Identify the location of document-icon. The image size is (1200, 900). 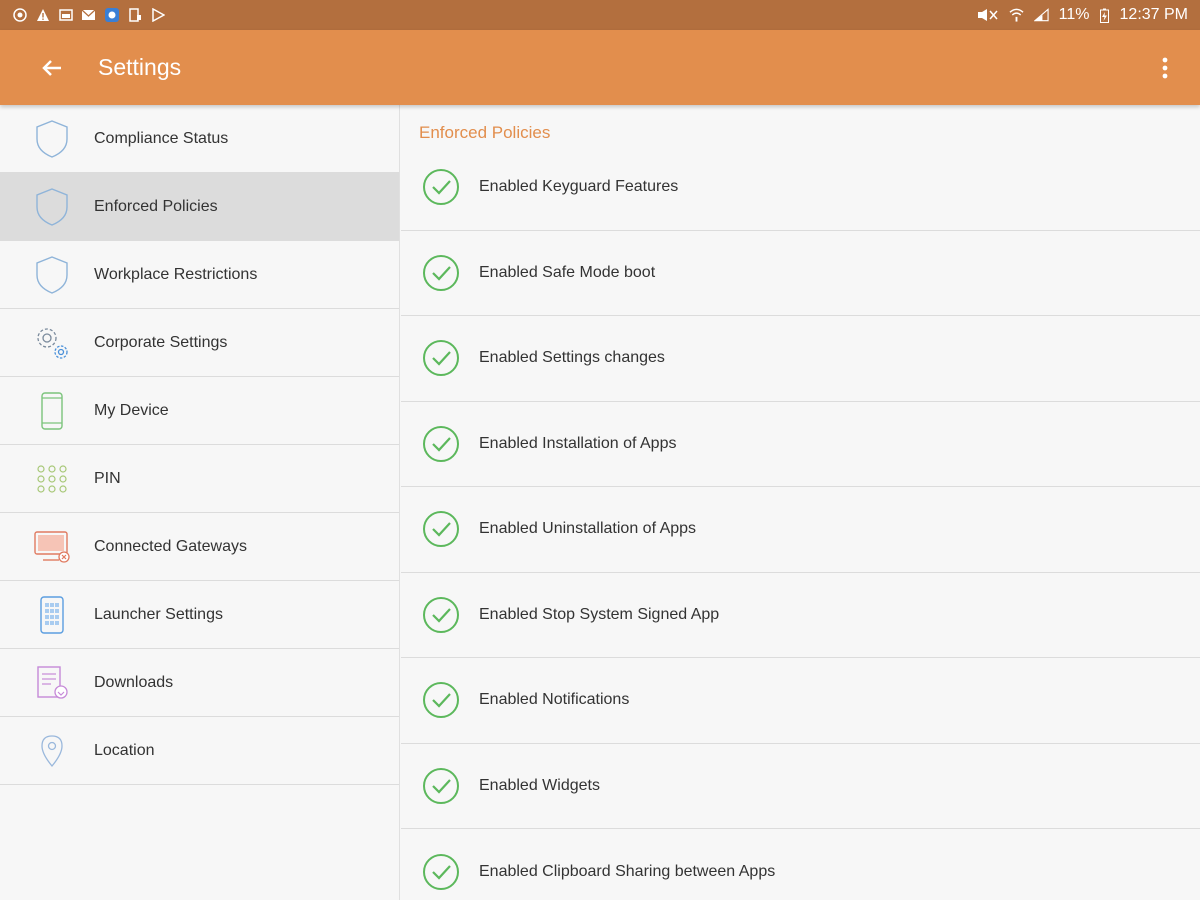
(52, 683).